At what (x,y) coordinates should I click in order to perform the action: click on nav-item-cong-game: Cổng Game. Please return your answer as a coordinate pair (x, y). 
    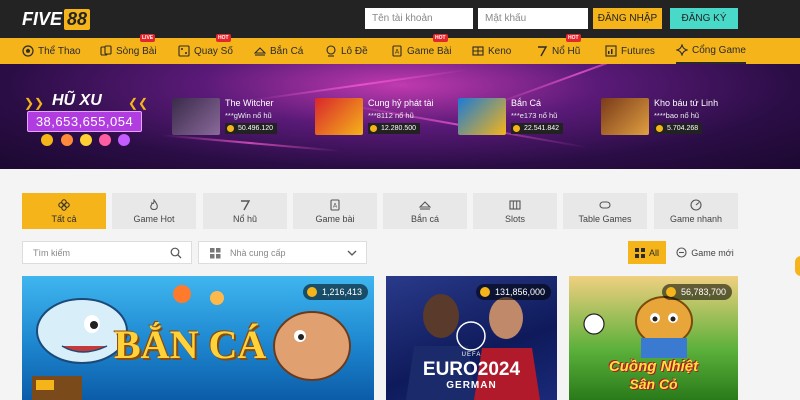
    Looking at the image, I should click on (711, 51).